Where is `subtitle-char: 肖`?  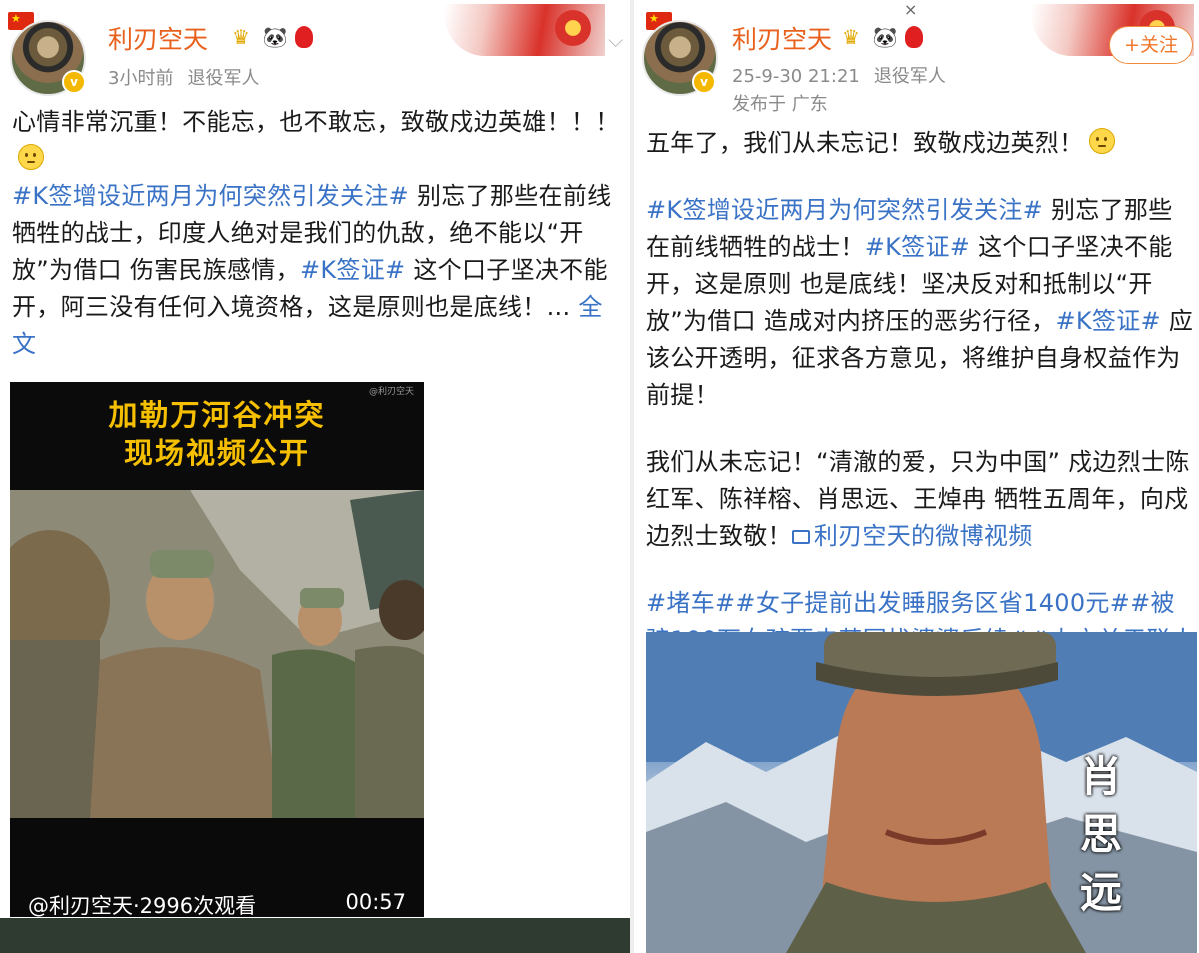
subtitle-char: 肖 is located at coordinates (1100, 776).